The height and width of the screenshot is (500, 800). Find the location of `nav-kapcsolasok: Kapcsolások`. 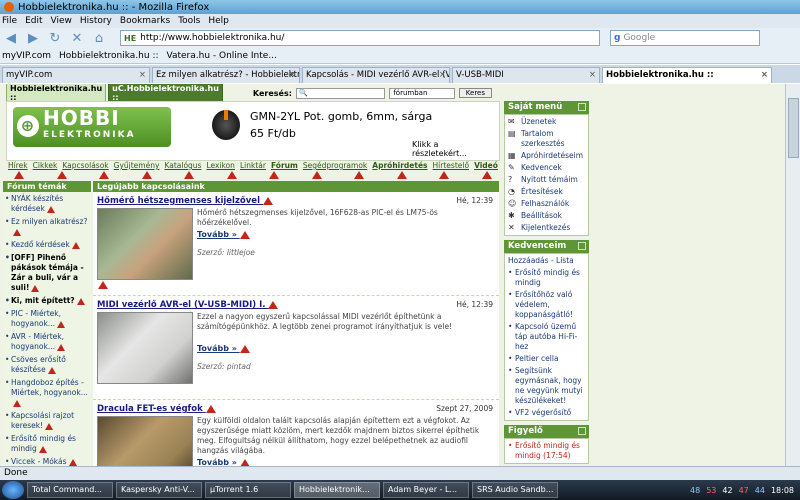

nav-kapcsolasok: Kapcsolások is located at coordinates (85, 166).